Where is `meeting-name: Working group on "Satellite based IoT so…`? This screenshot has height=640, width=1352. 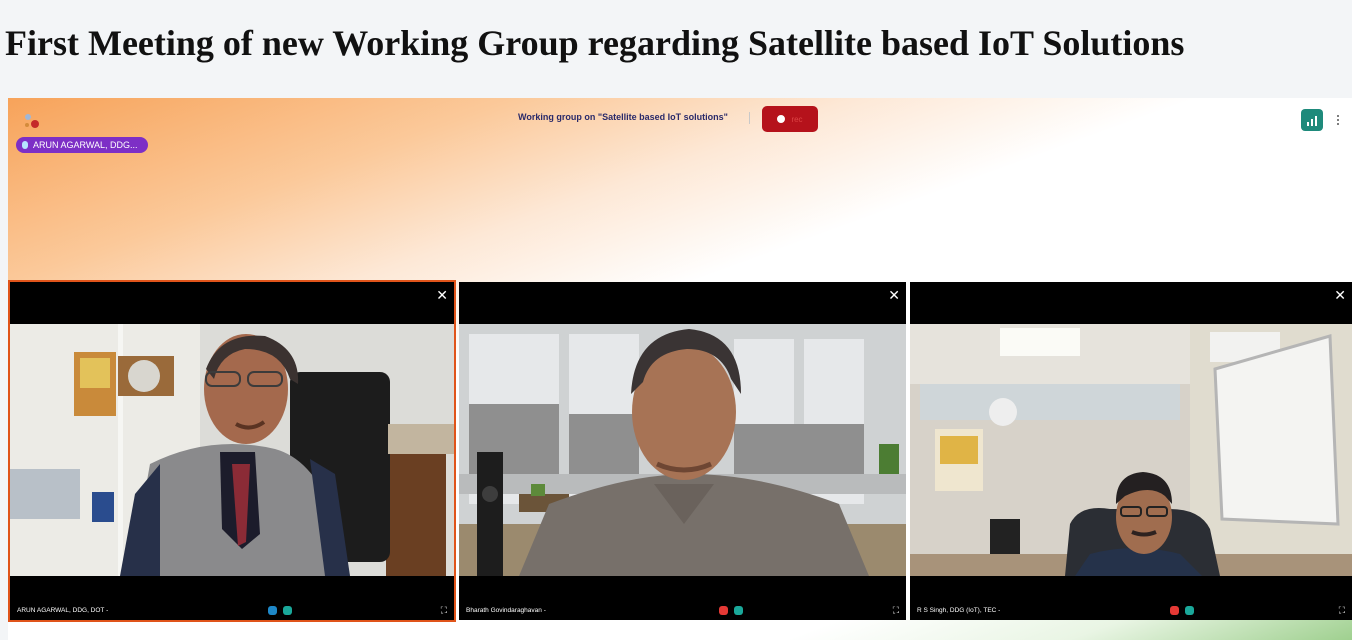
meeting-name: Working group on "Satellite based IoT so… is located at coordinates (623, 117).